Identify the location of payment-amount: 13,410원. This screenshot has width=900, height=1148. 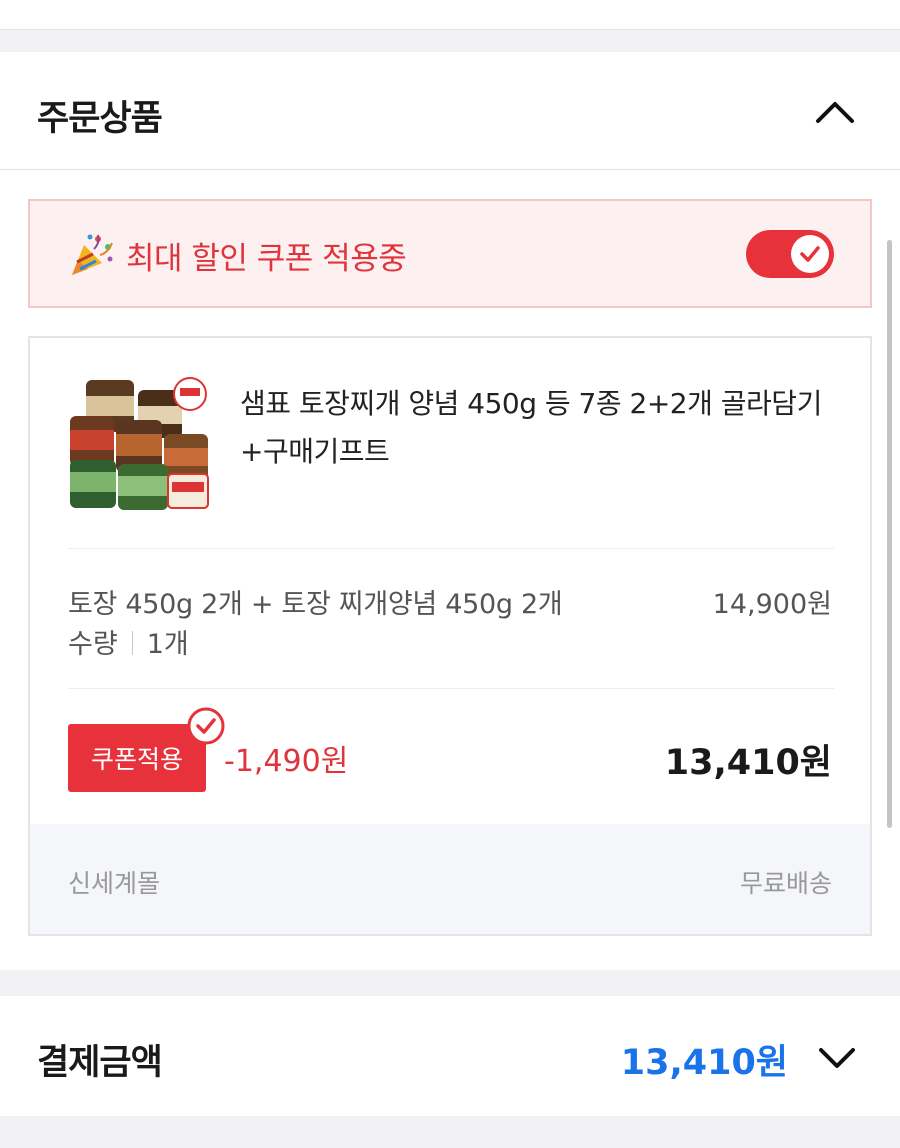
(704, 1063).